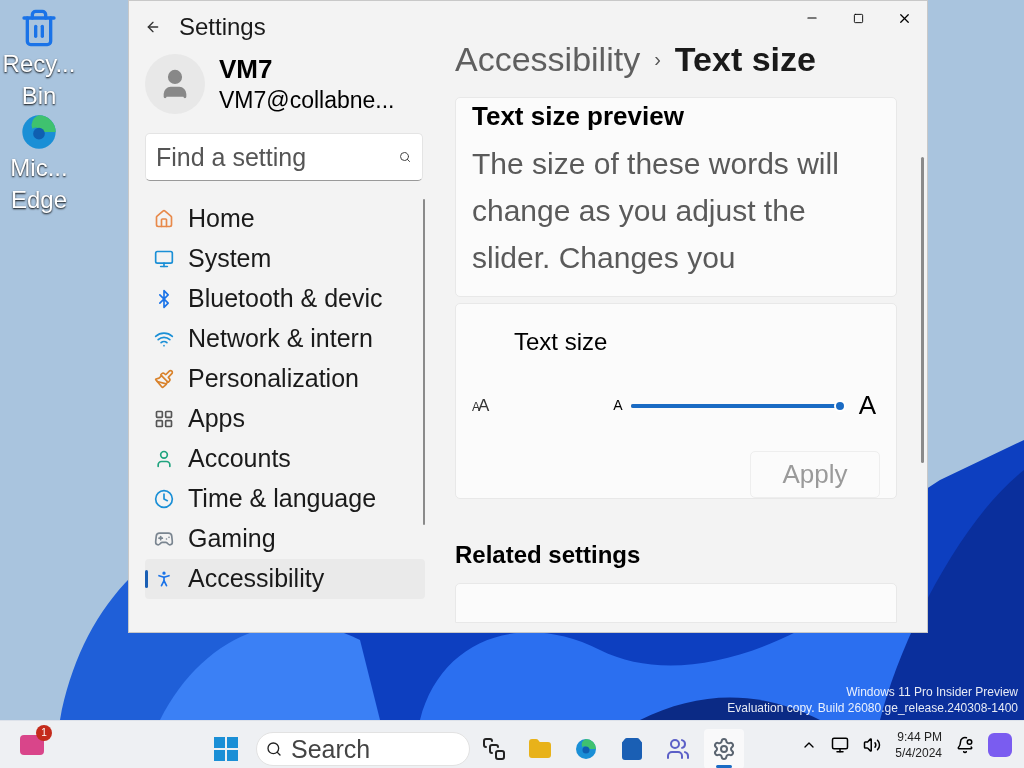 The width and height of the screenshot is (1024, 768). I want to click on nav-label: Home, so click(221, 219).